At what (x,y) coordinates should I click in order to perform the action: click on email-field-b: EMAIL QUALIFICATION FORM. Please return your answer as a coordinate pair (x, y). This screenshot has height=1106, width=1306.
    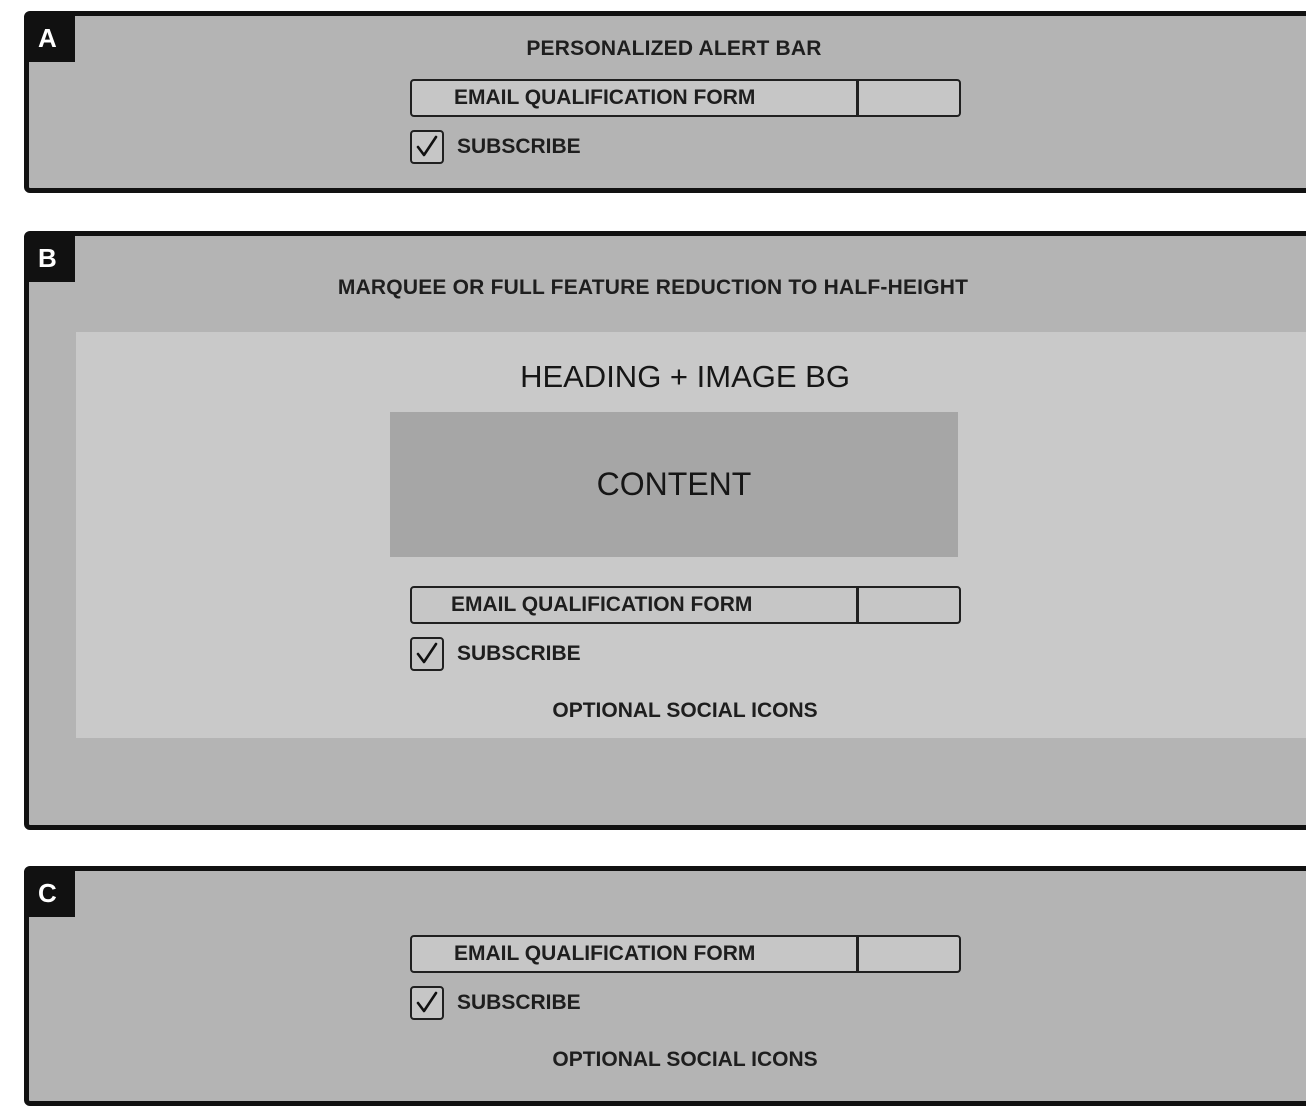
    Looking at the image, I should click on (634, 605).